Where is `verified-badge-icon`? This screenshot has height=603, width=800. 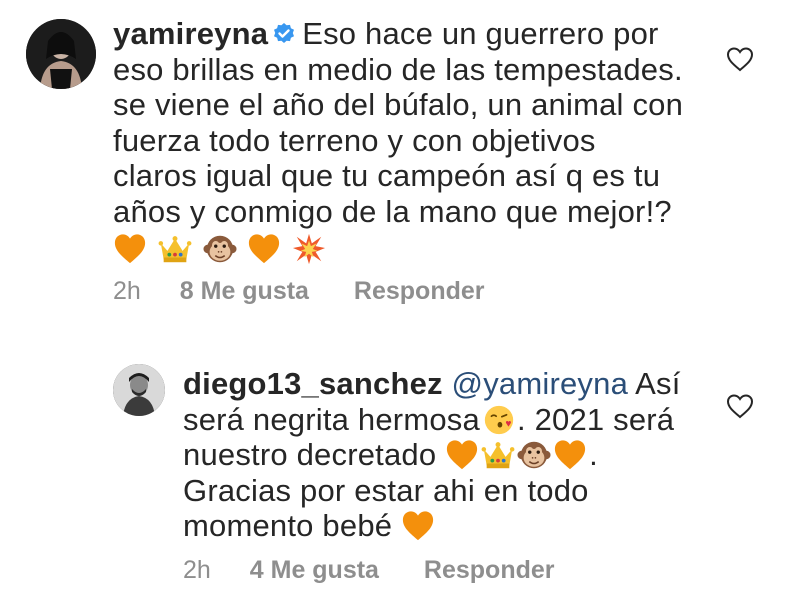 verified-badge-icon is located at coordinates (284, 34).